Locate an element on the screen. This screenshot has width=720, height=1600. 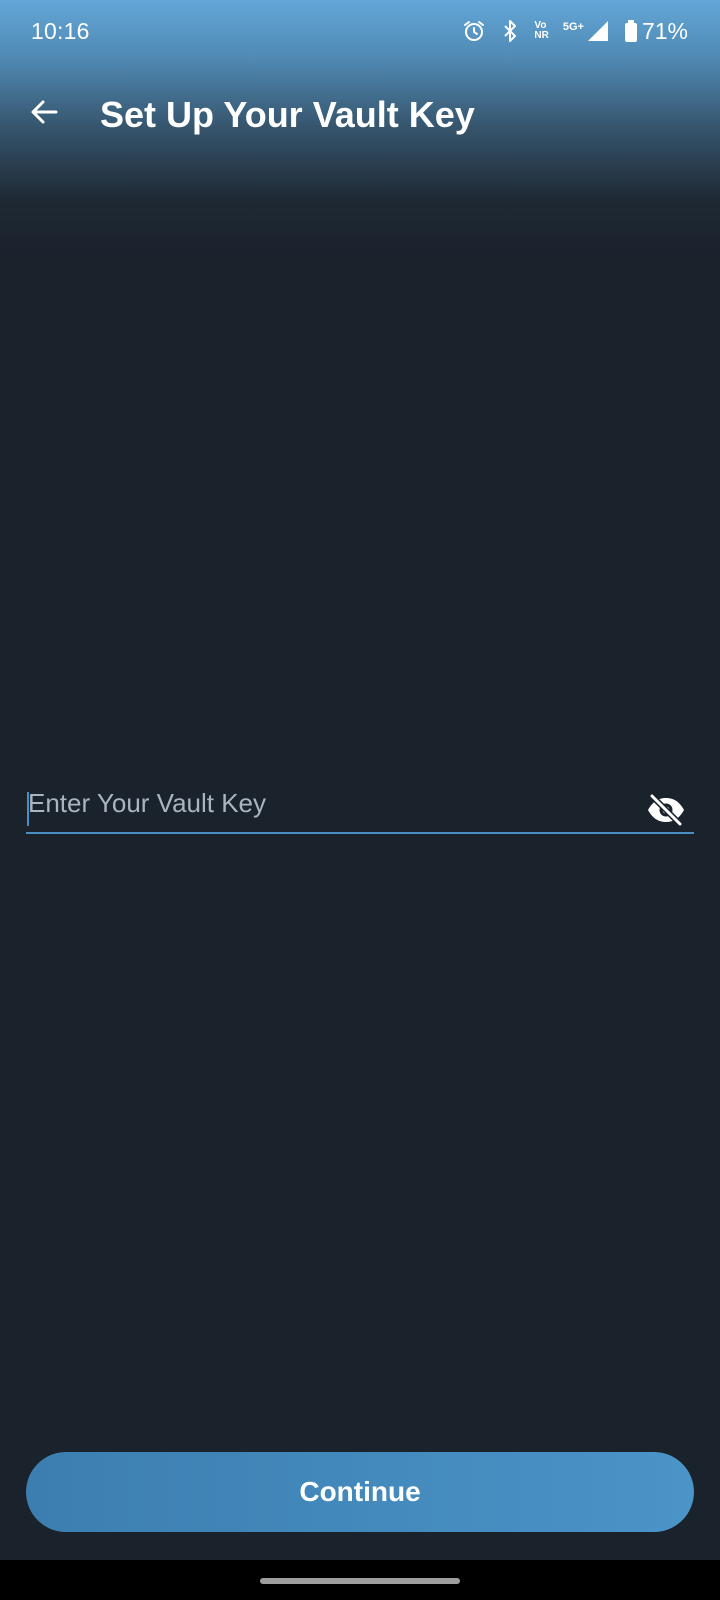
status-icons: Vo NR 5G+ 71% is located at coordinates (575, 31).